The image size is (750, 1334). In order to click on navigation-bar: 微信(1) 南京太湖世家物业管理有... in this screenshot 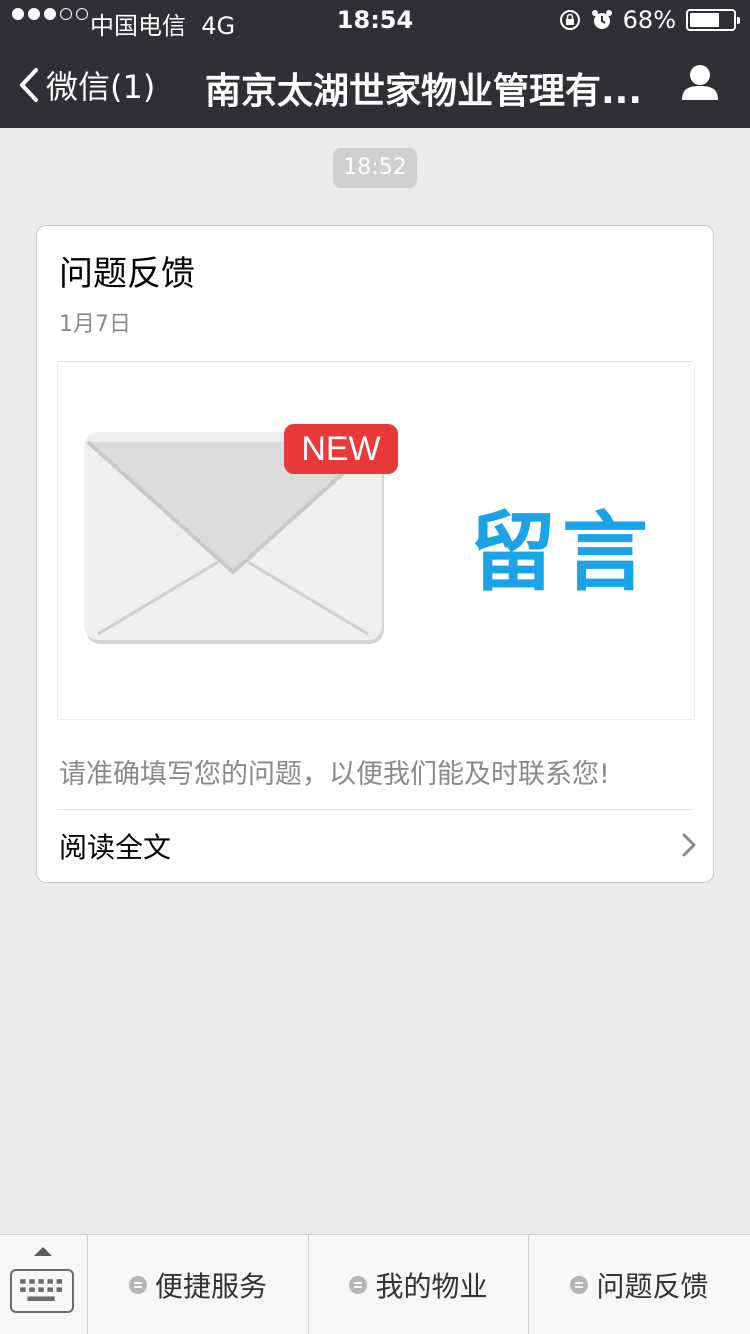, I will do `click(375, 84)`.